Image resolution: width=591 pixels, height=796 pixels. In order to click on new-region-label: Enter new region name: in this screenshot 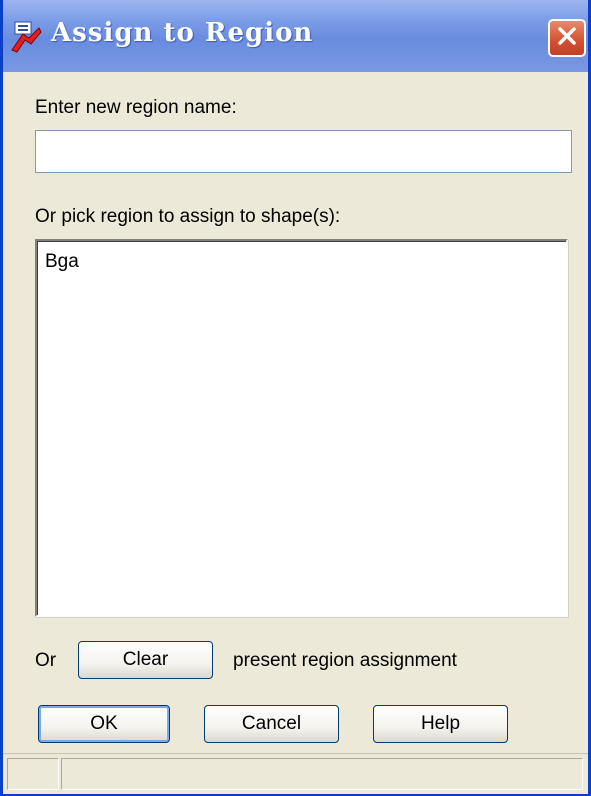, I will do `click(136, 107)`.